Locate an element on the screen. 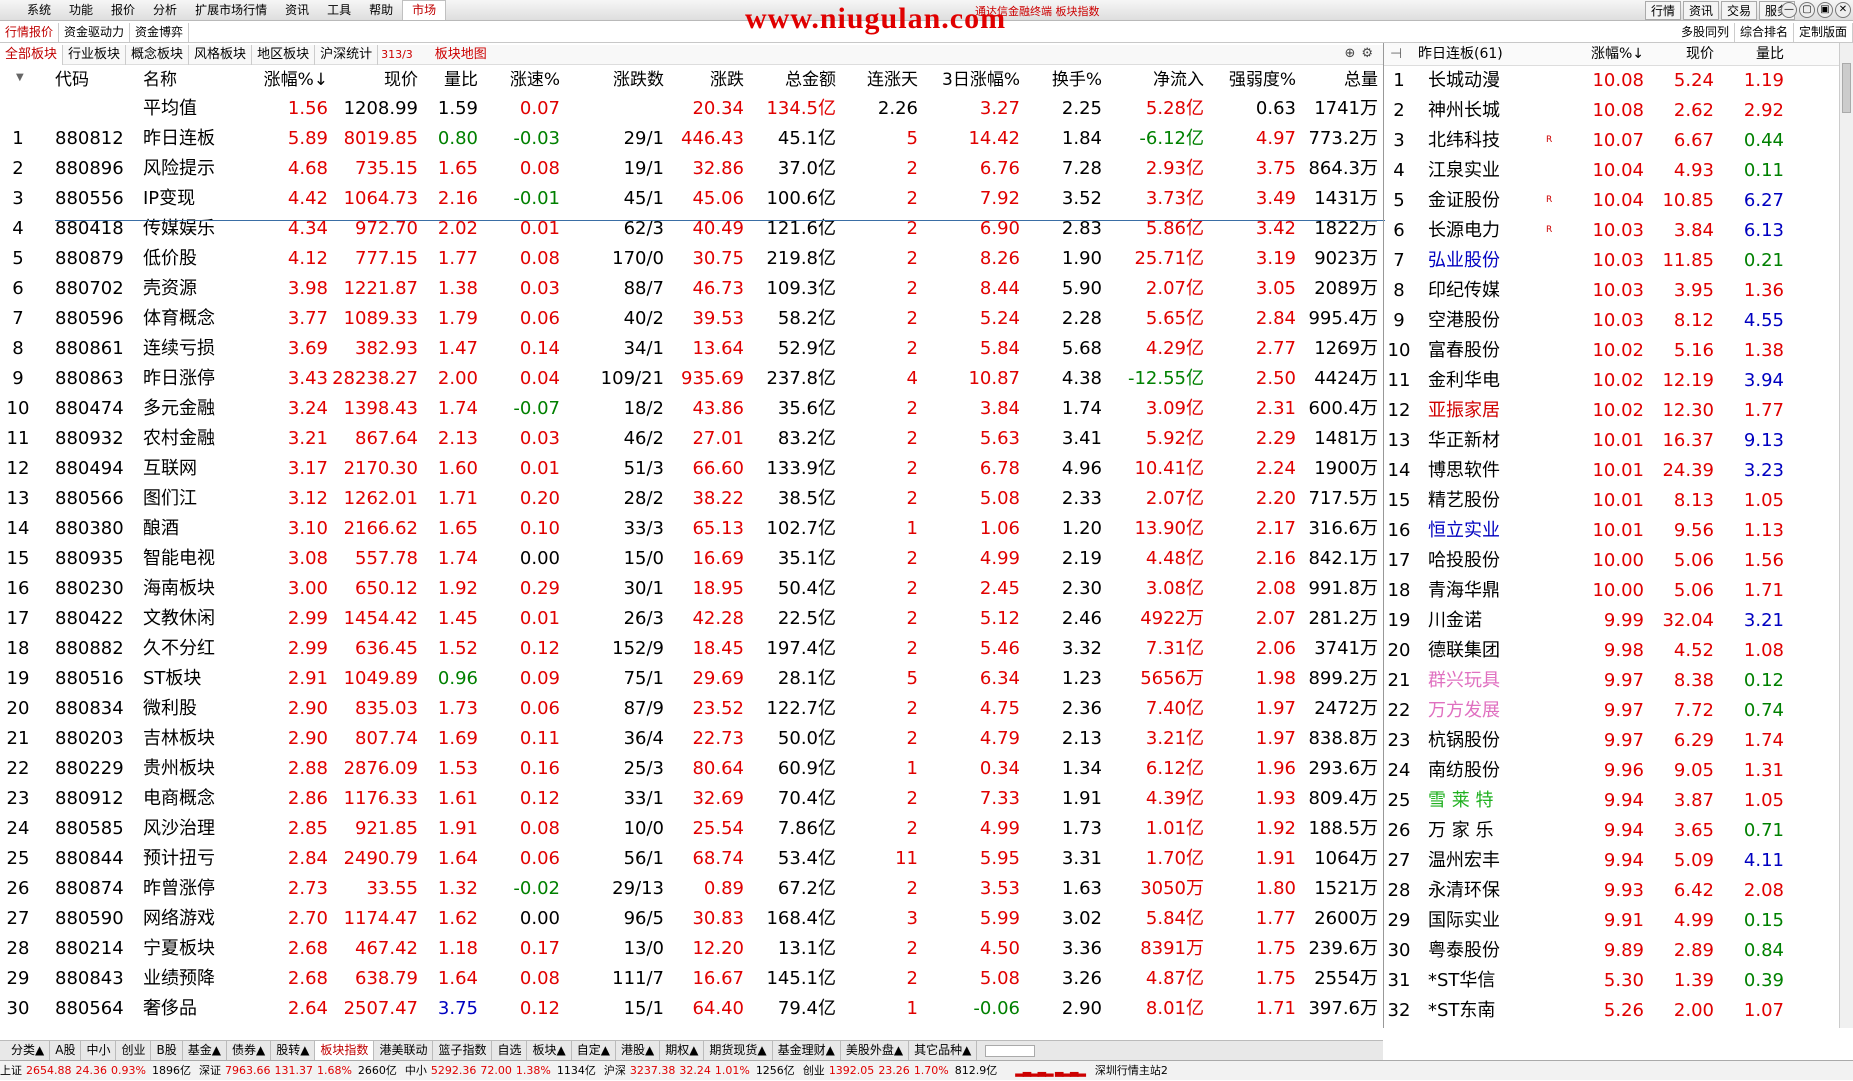 This screenshot has width=1853, height=1081. side-scrollbar is located at coordinates (1846, 535).